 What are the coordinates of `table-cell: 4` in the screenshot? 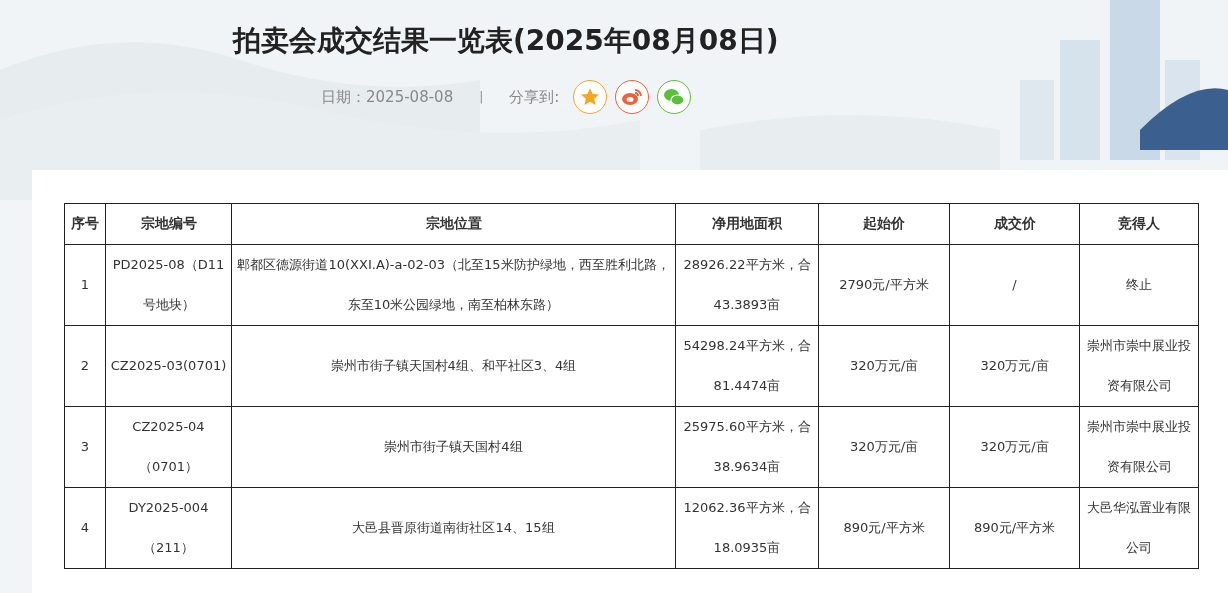 It's located at (85, 528).